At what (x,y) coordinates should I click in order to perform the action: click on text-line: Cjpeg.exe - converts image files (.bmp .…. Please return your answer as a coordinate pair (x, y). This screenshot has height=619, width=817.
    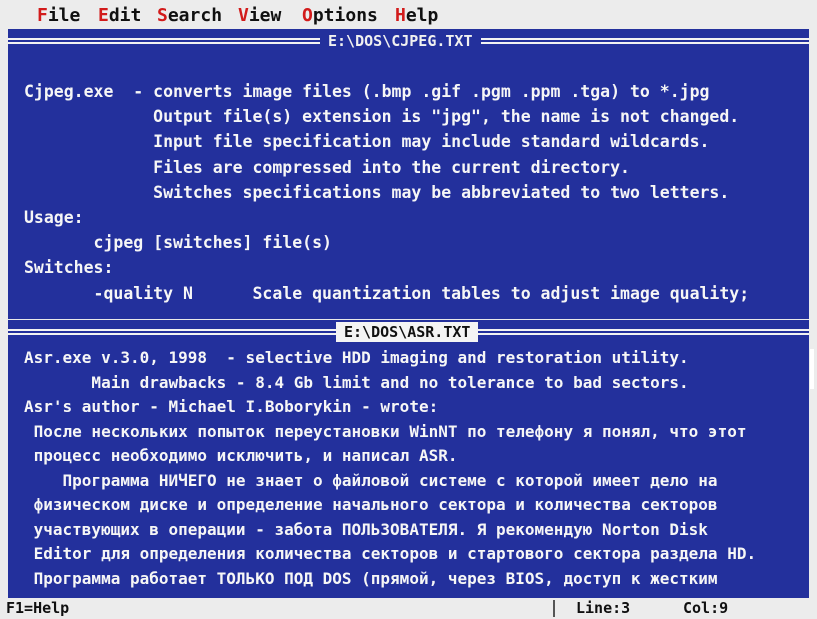
    Looking at the image, I should click on (367, 91).